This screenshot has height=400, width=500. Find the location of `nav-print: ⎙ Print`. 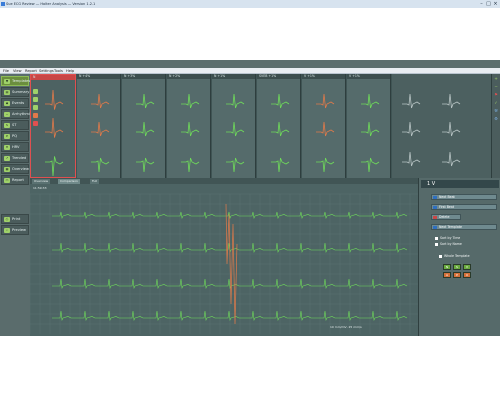

nav-print: ⎙ Print is located at coordinates (15, 219).